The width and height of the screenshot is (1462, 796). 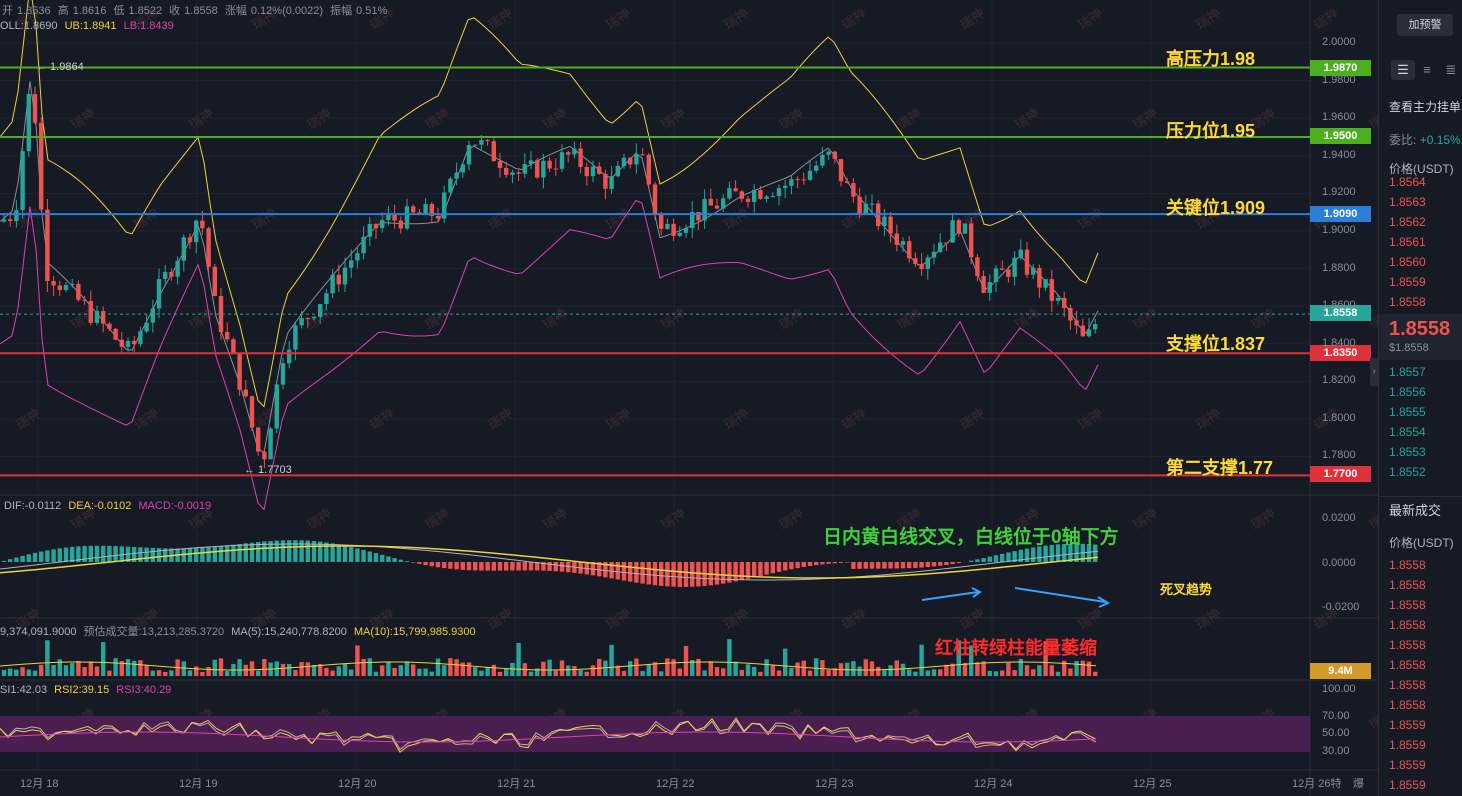 What do you see at coordinates (1403, 70) in the screenshot?
I see `both-sides-view-icon: ☰` at bounding box center [1403, 70].